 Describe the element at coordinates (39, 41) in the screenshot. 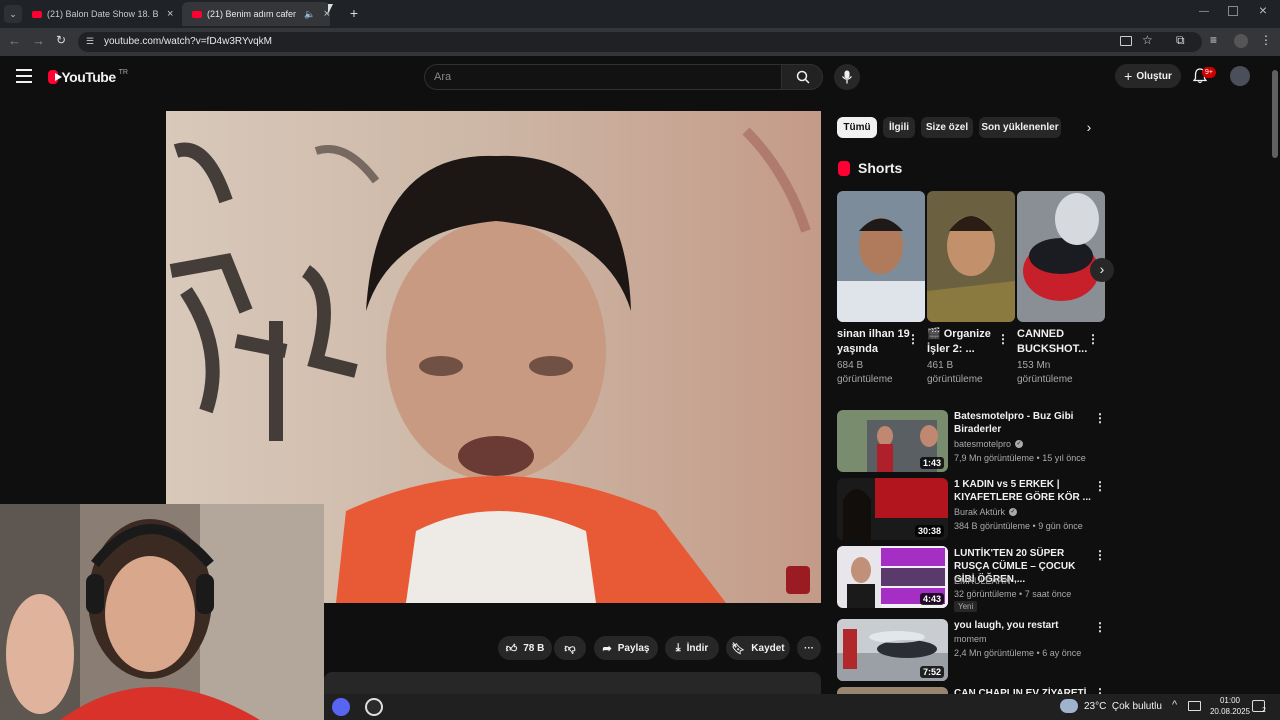

I see `forward-icon: →` at that location.